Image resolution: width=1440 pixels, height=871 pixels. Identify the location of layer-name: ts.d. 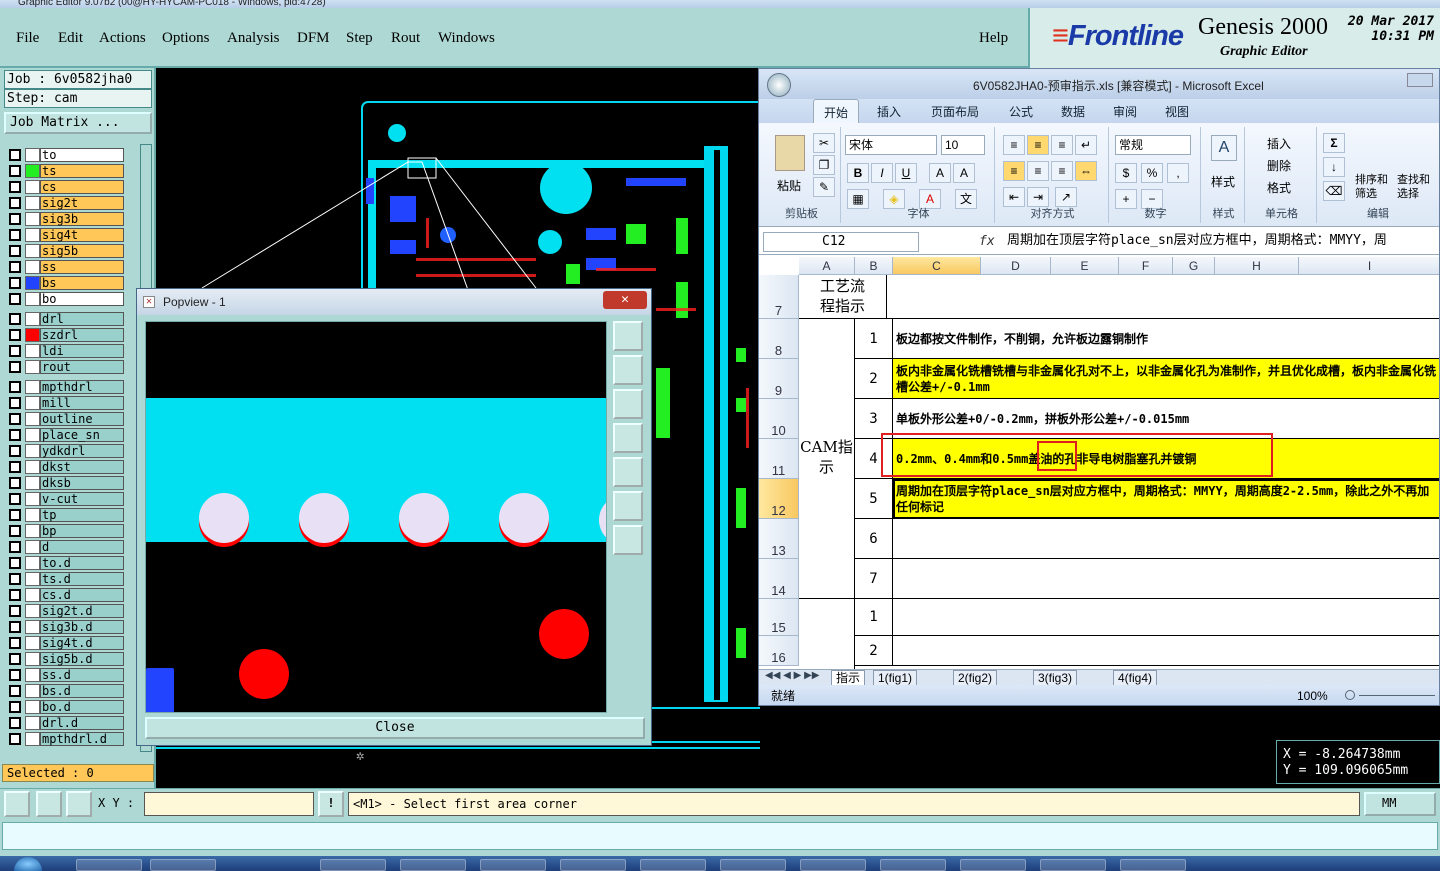
(82, 579).